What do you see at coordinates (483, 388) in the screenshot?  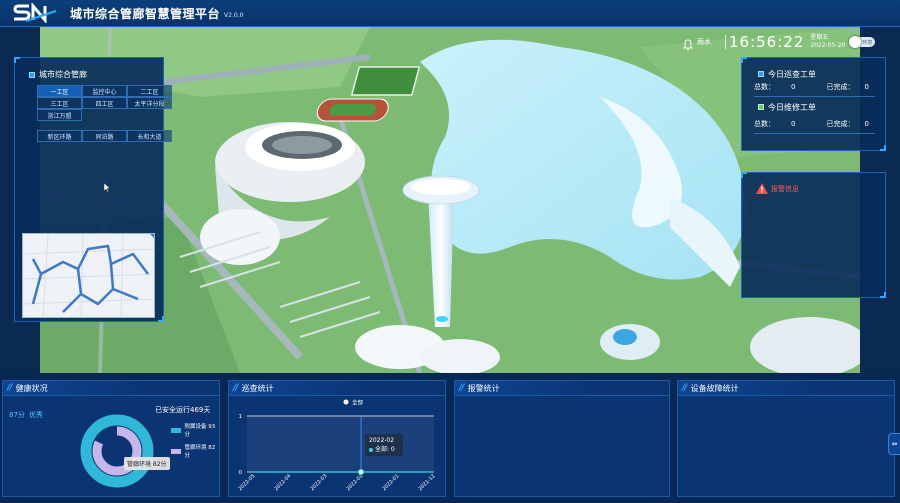 I see `alarm-stats-title: 报警统计` at bounding box center [483, 388].